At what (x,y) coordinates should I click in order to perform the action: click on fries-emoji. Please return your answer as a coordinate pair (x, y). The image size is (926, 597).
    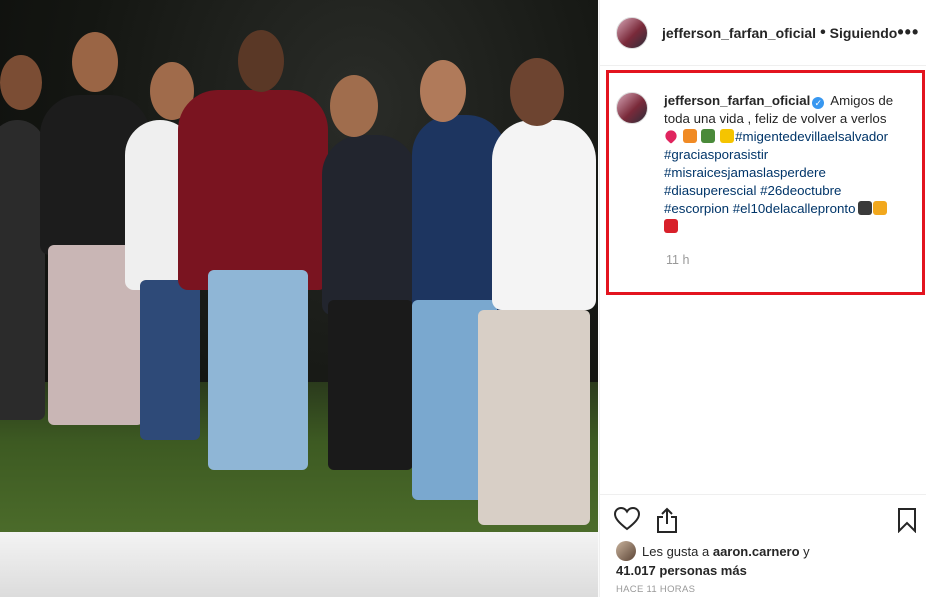
    Looking at the image, I should click on (879, 208).